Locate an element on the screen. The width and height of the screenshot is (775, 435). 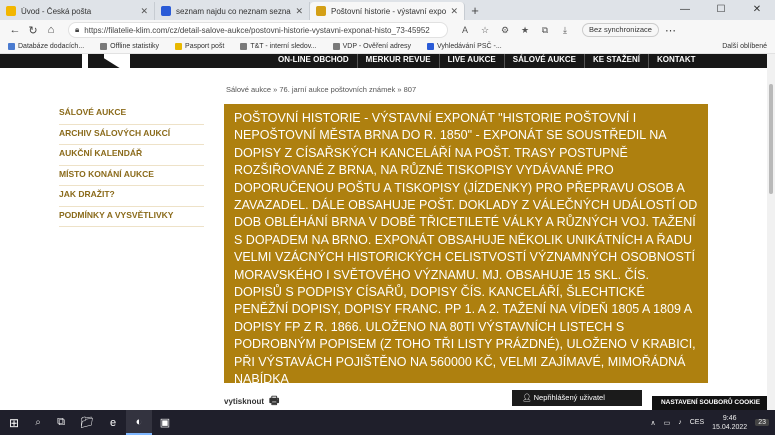
print-link: vytisknout 🖶︎ is located at coordinates (251, 401).